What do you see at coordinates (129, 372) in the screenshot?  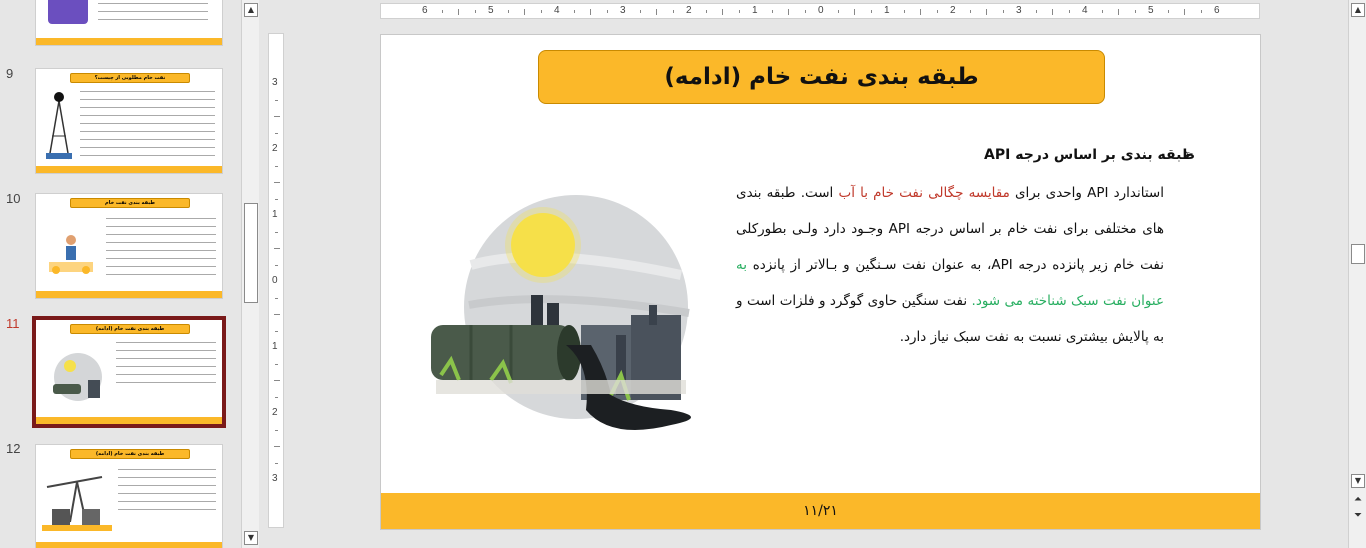 I see `slide-thumbnail-11: طبقه بندی نفت خام (ادامه)` at bounding box center [129, 372].